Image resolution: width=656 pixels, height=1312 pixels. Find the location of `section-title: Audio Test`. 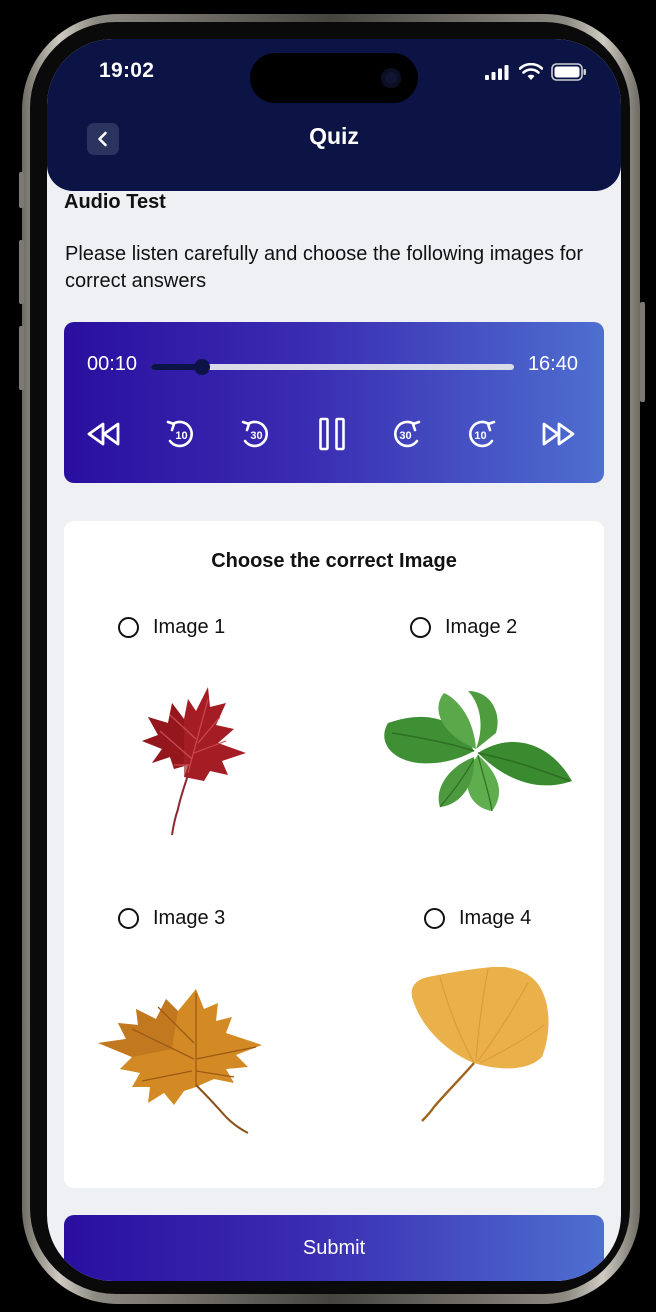

section-title: Audio Test is located at coordinates (115, 202).